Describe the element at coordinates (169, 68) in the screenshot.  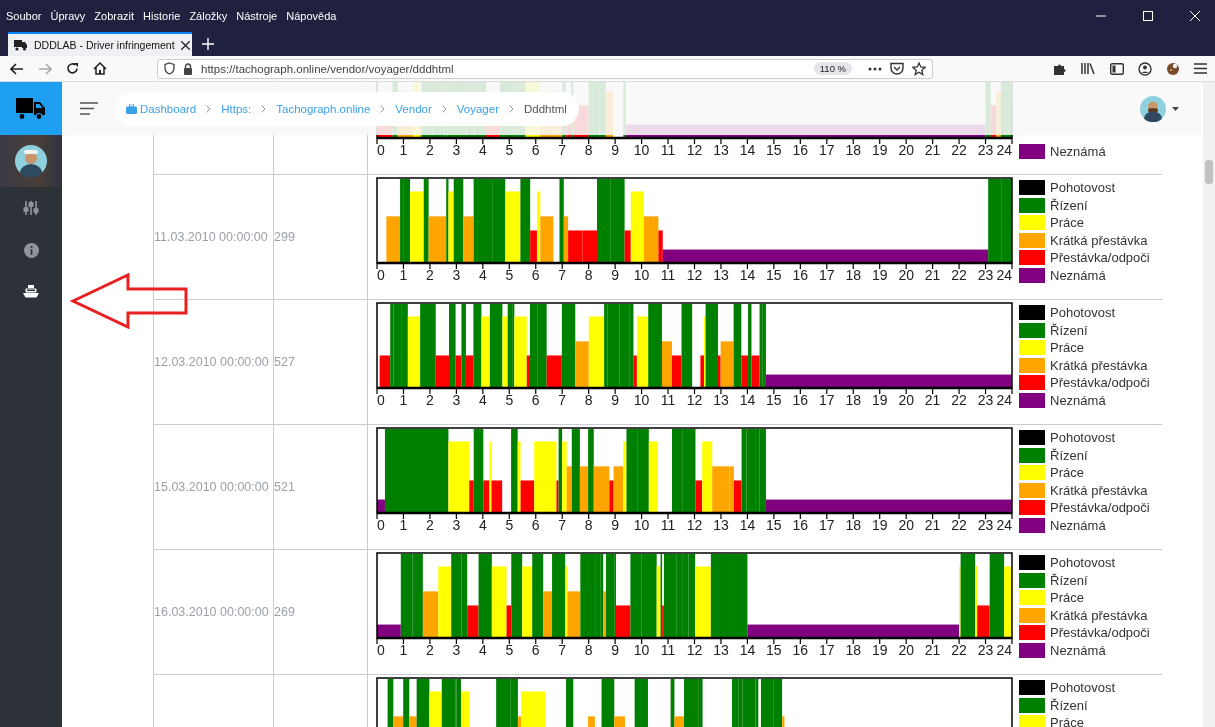
I see `shield-icon` at that location.